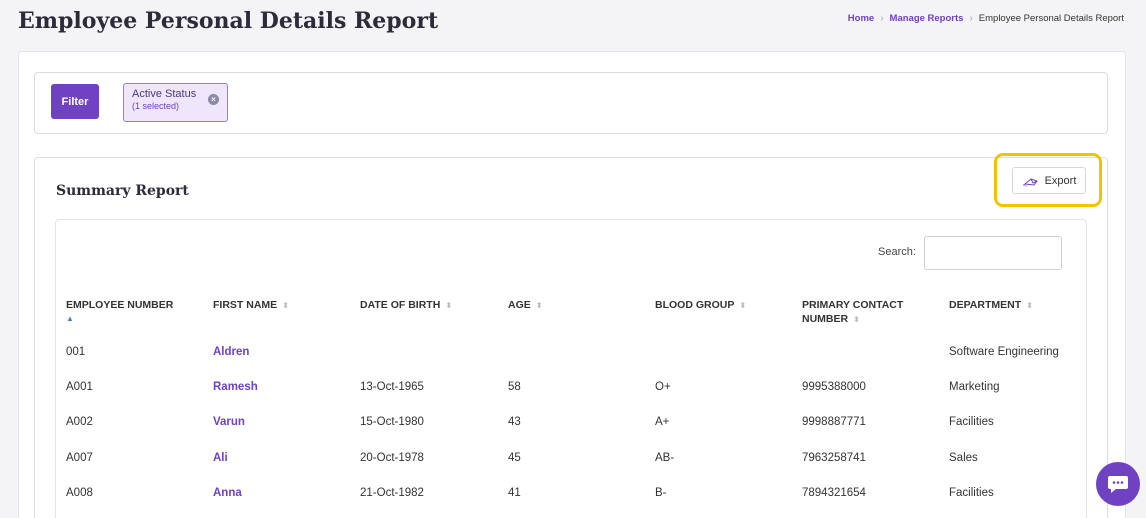 This screenshot has height=518, width=1146. I want to click on column-header-date-of-birth: DATE OF BIRTH ⬍, so click(406, 305).